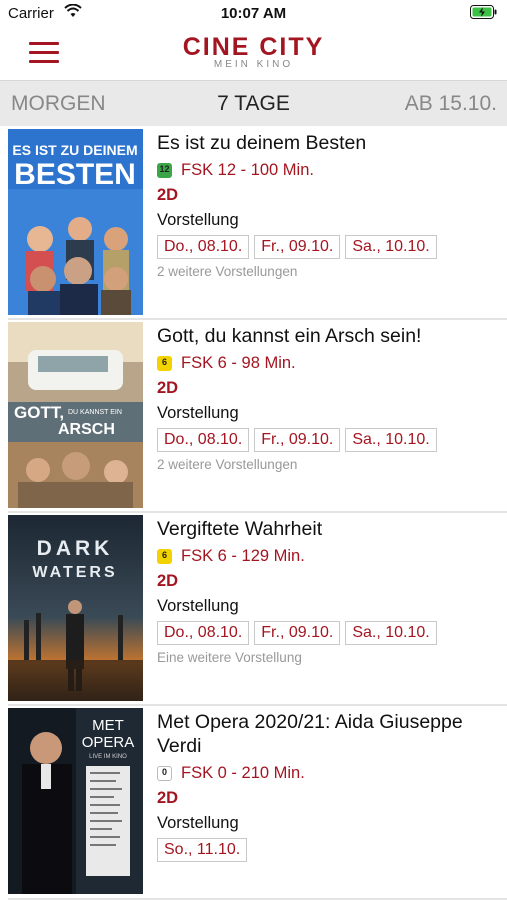 This screenshot has height=900, width=507. Describe the element at coordinates (75, 608) in the screenshot. I see `movie-poster: DARK WATERS` at that location.